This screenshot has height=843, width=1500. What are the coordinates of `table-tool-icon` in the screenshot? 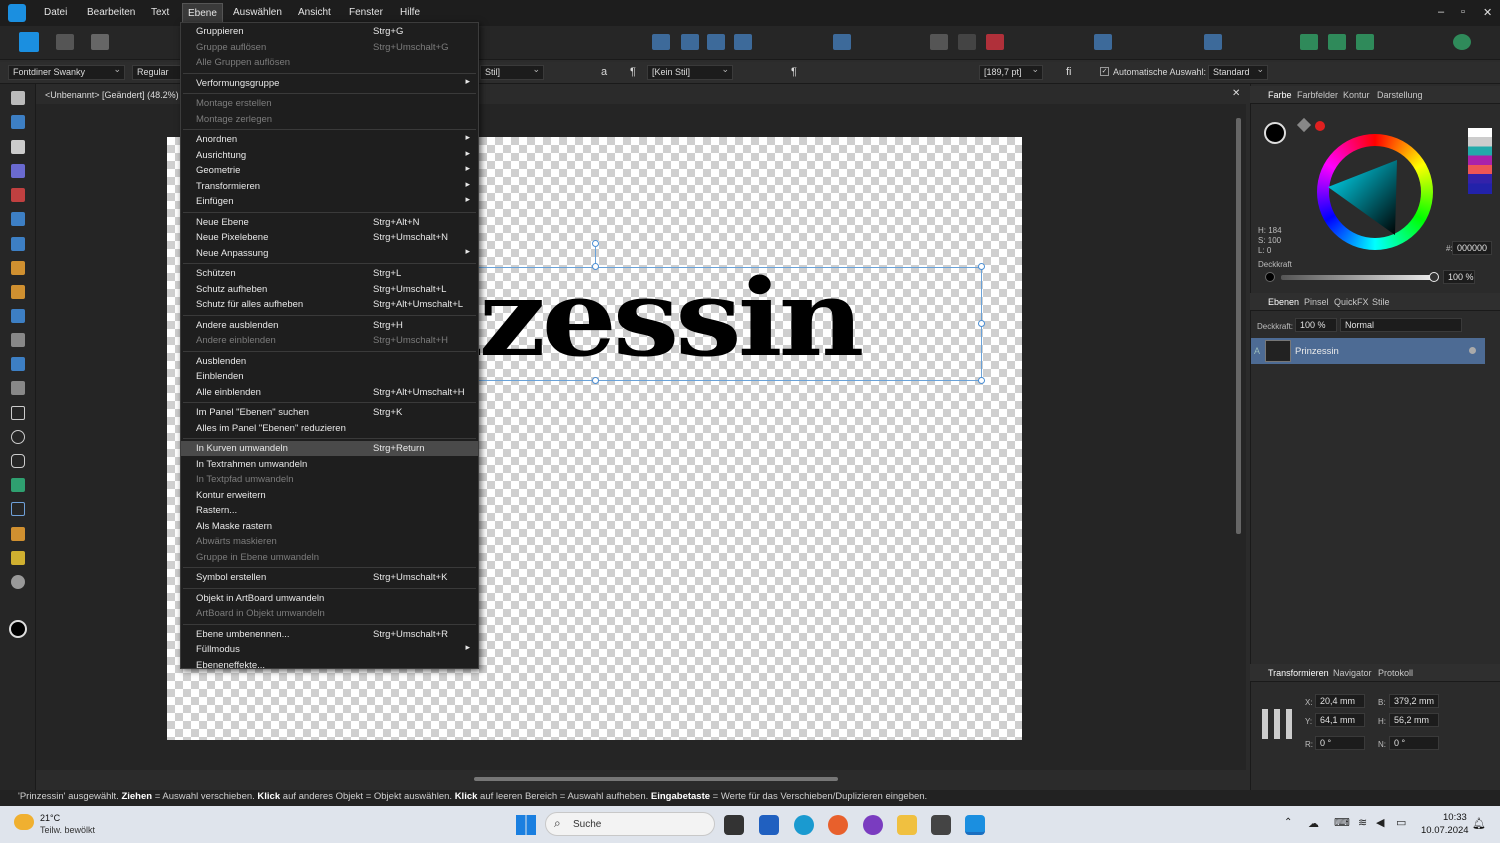 It's located at (18, 171).